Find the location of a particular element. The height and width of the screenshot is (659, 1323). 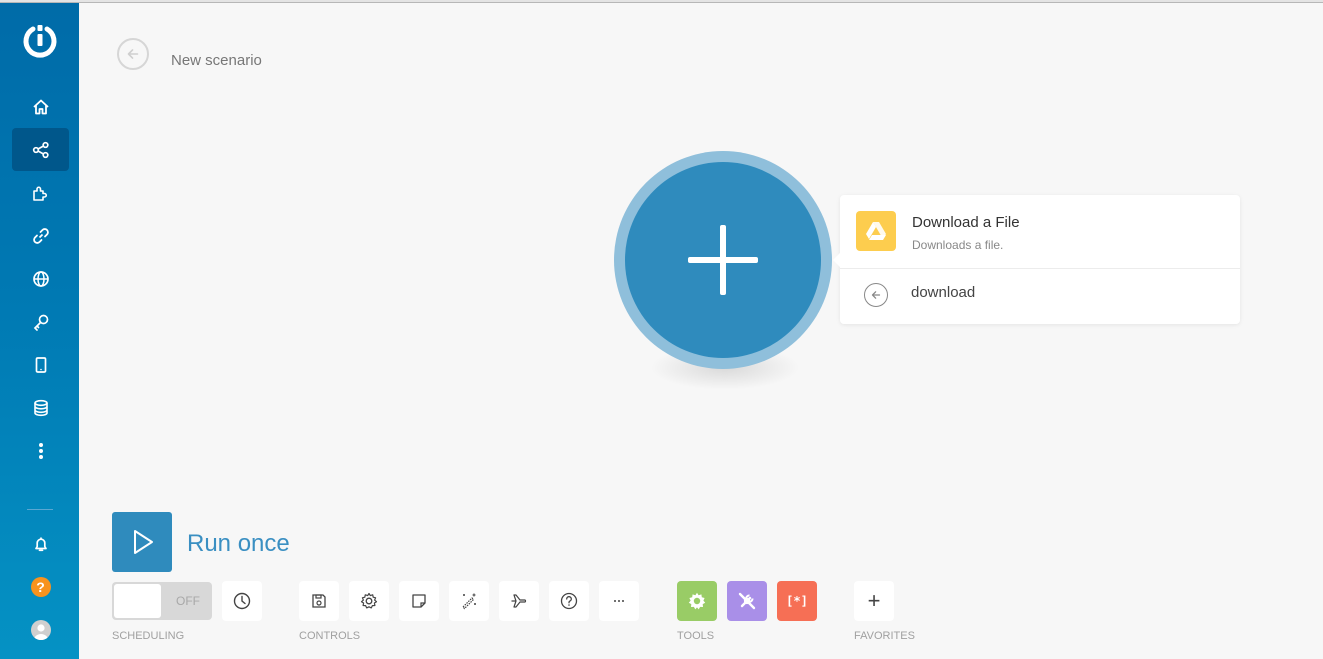

magic-wand-icon is located at coordinates (469, 601).